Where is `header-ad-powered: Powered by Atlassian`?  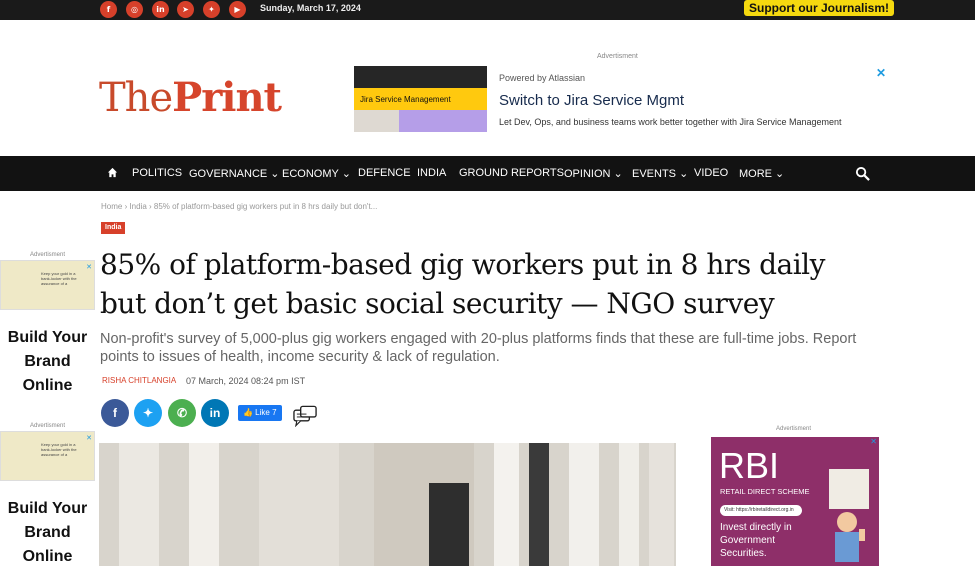
header-ad-powered: Powered by Atlassian is located at coordinates (542, 78).